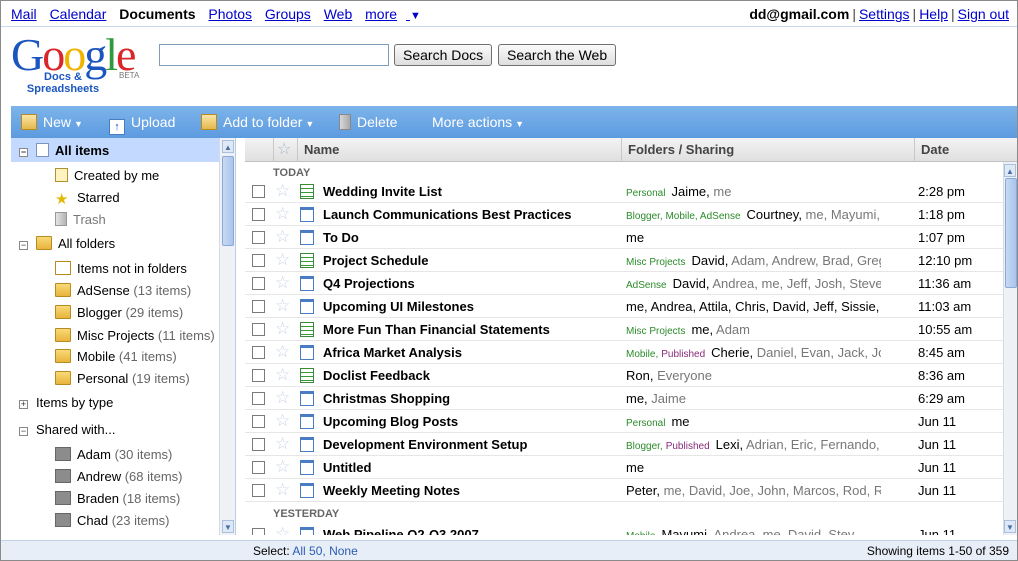 The image size is (1018, 561). What do you see at coordinates (933, 14) in the screenshot?
I see `help-link: Help` at bounding box center [933, 14].